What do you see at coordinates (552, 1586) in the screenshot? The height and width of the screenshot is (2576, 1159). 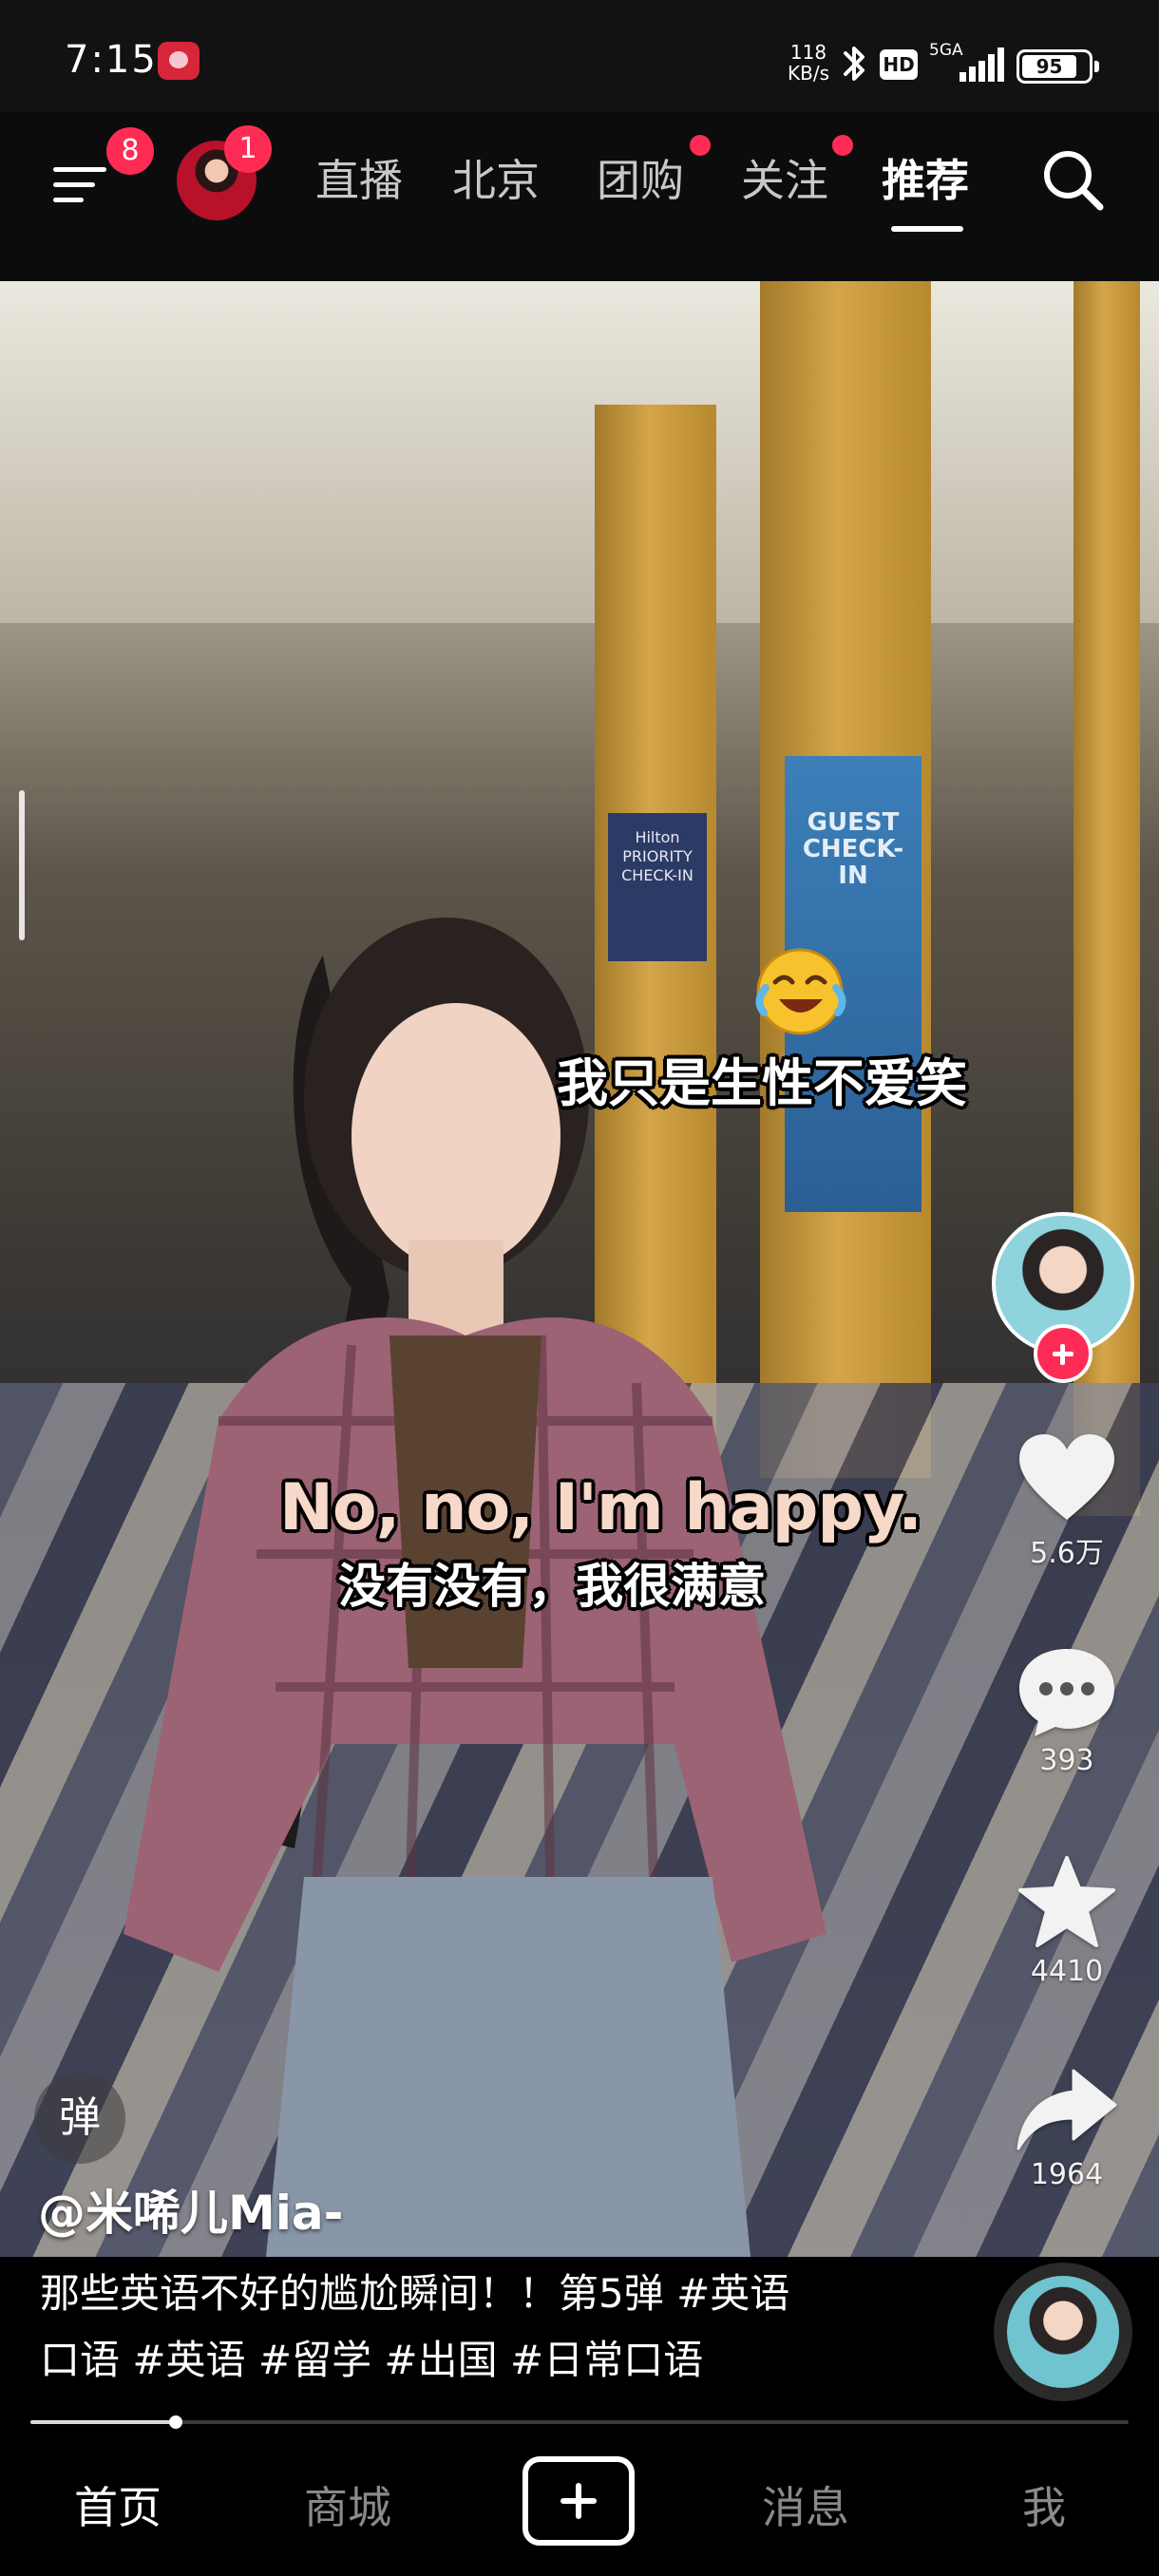 I see `subtitle-chinese: 没有没有，我很满意` at bounding box center [552, 1586].